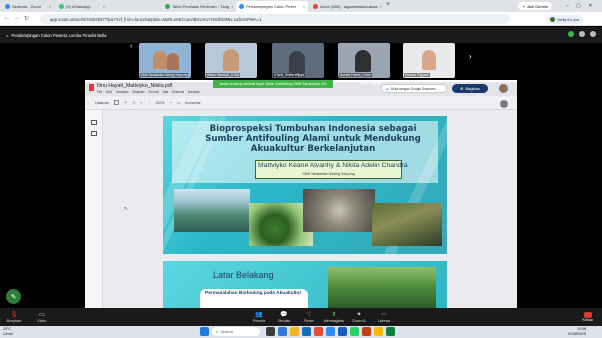 The width and height of the screenshot is (602, 338). What do you see at coordinates (82, 6) in the screenshot?
I see `browser-tab-2: (9) WhatsApp ×` at bounding box center [82, 6].